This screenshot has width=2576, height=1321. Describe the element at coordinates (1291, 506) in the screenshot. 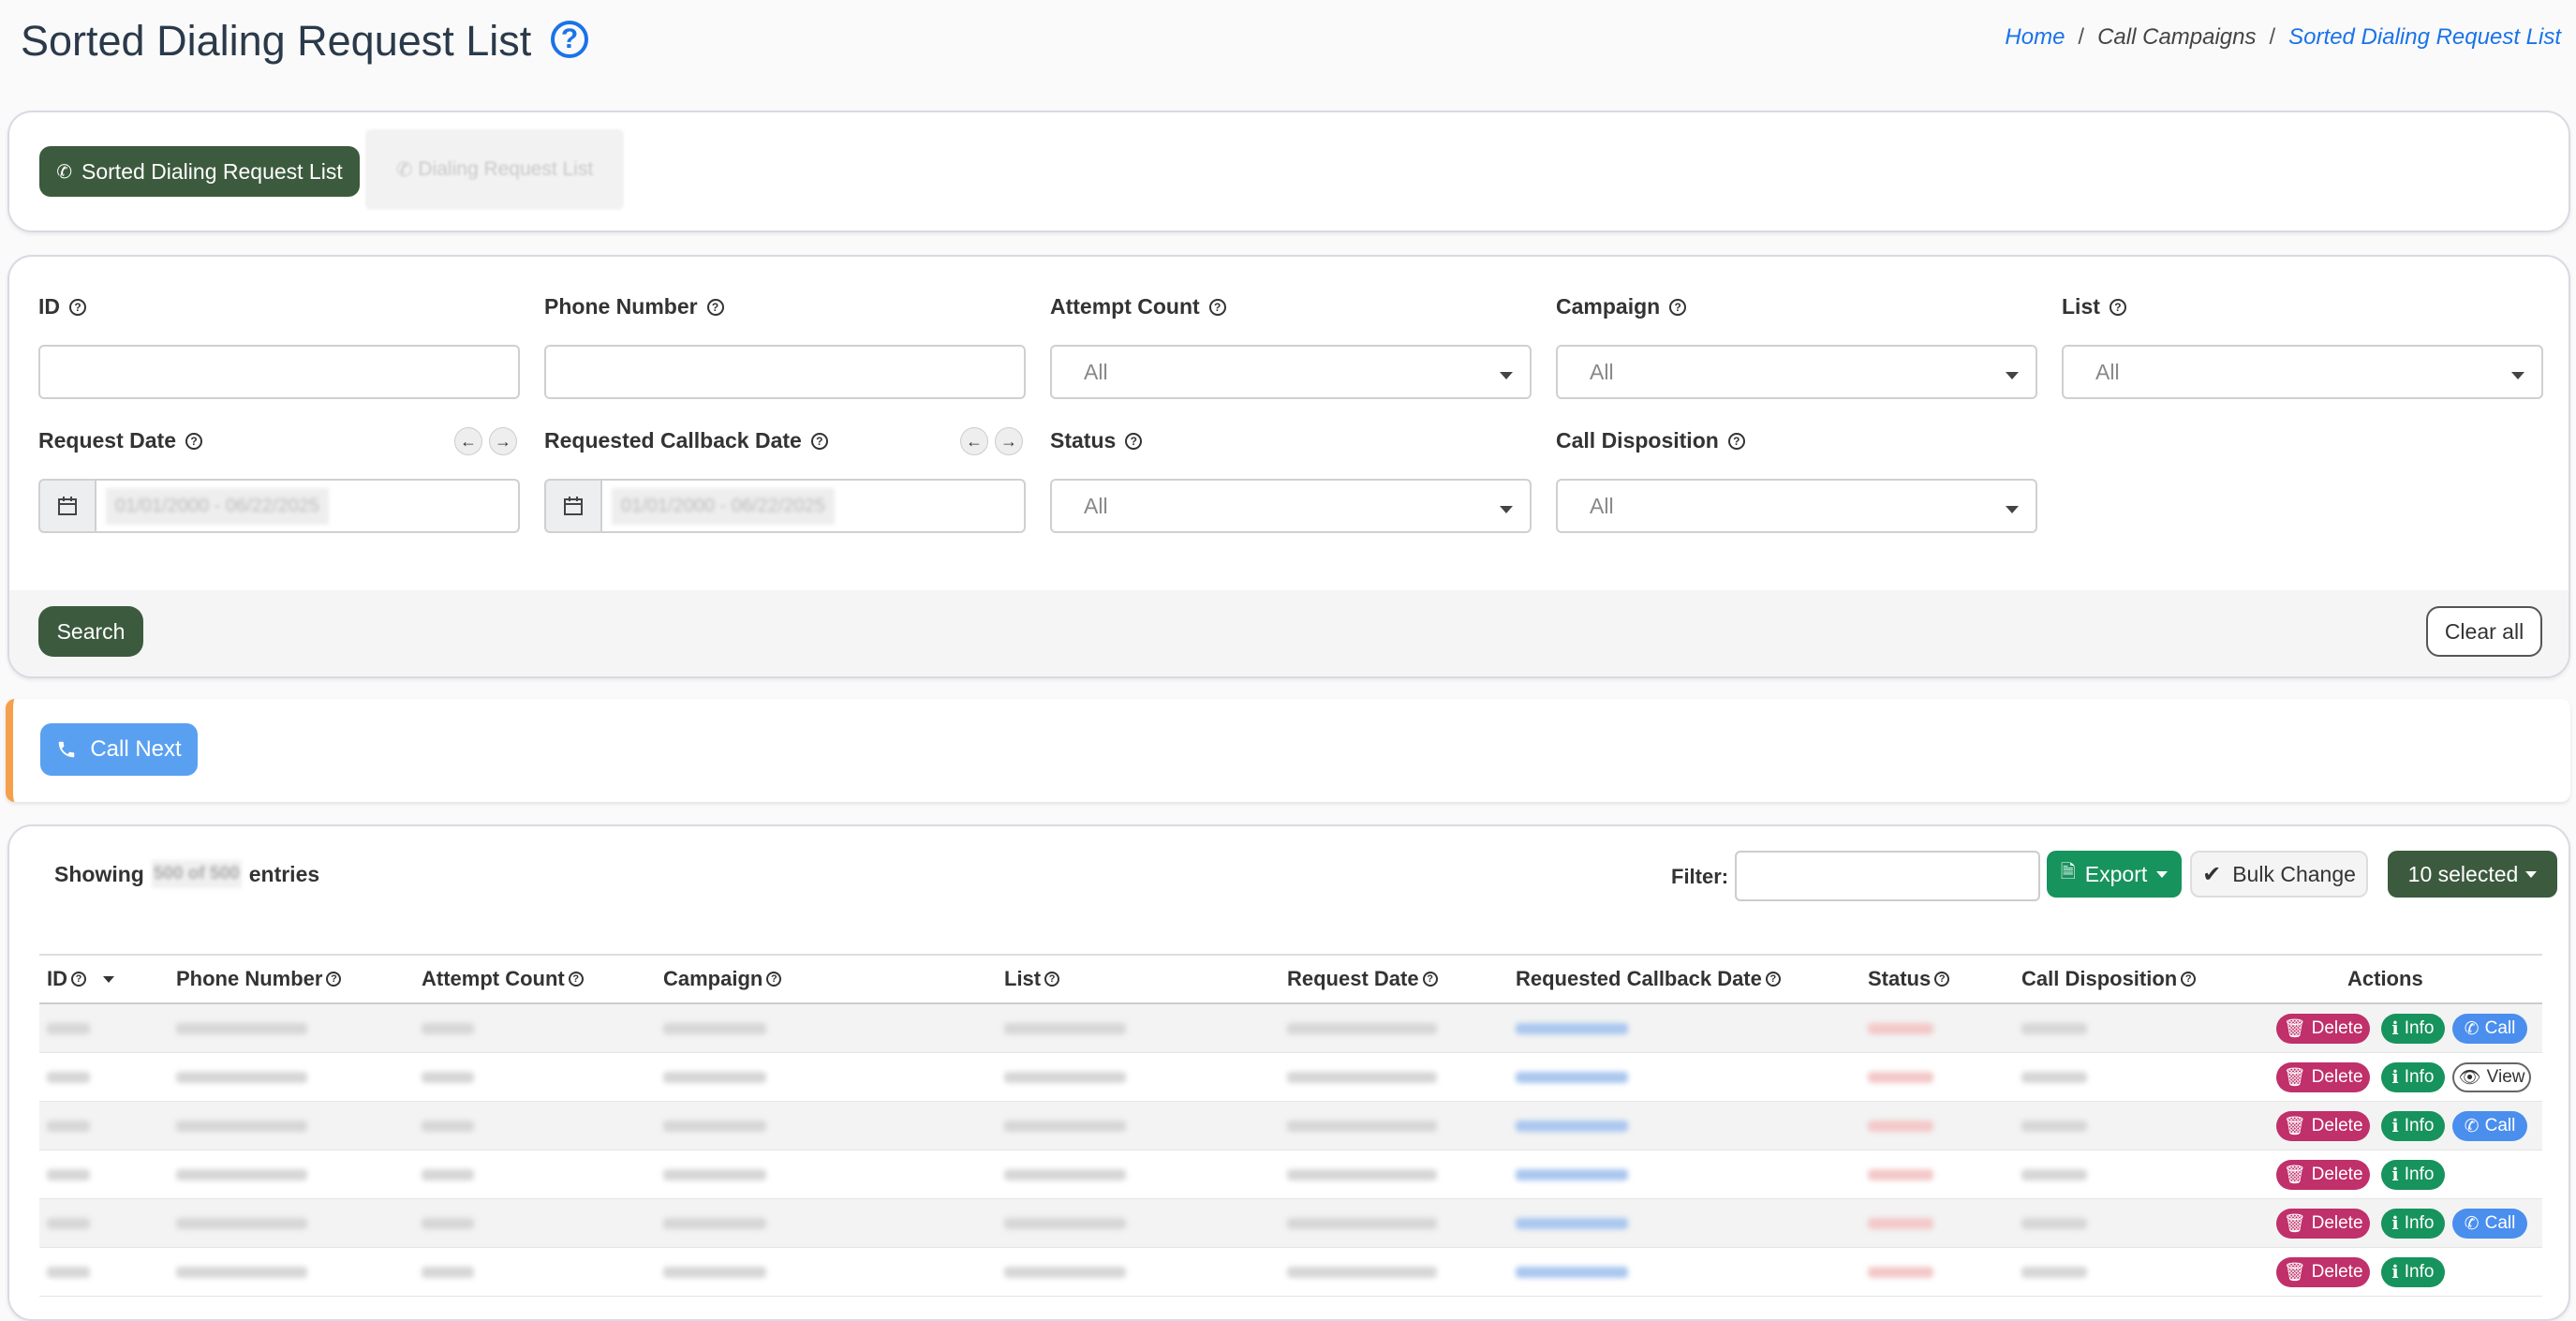

I see `status-select: All` at that location.